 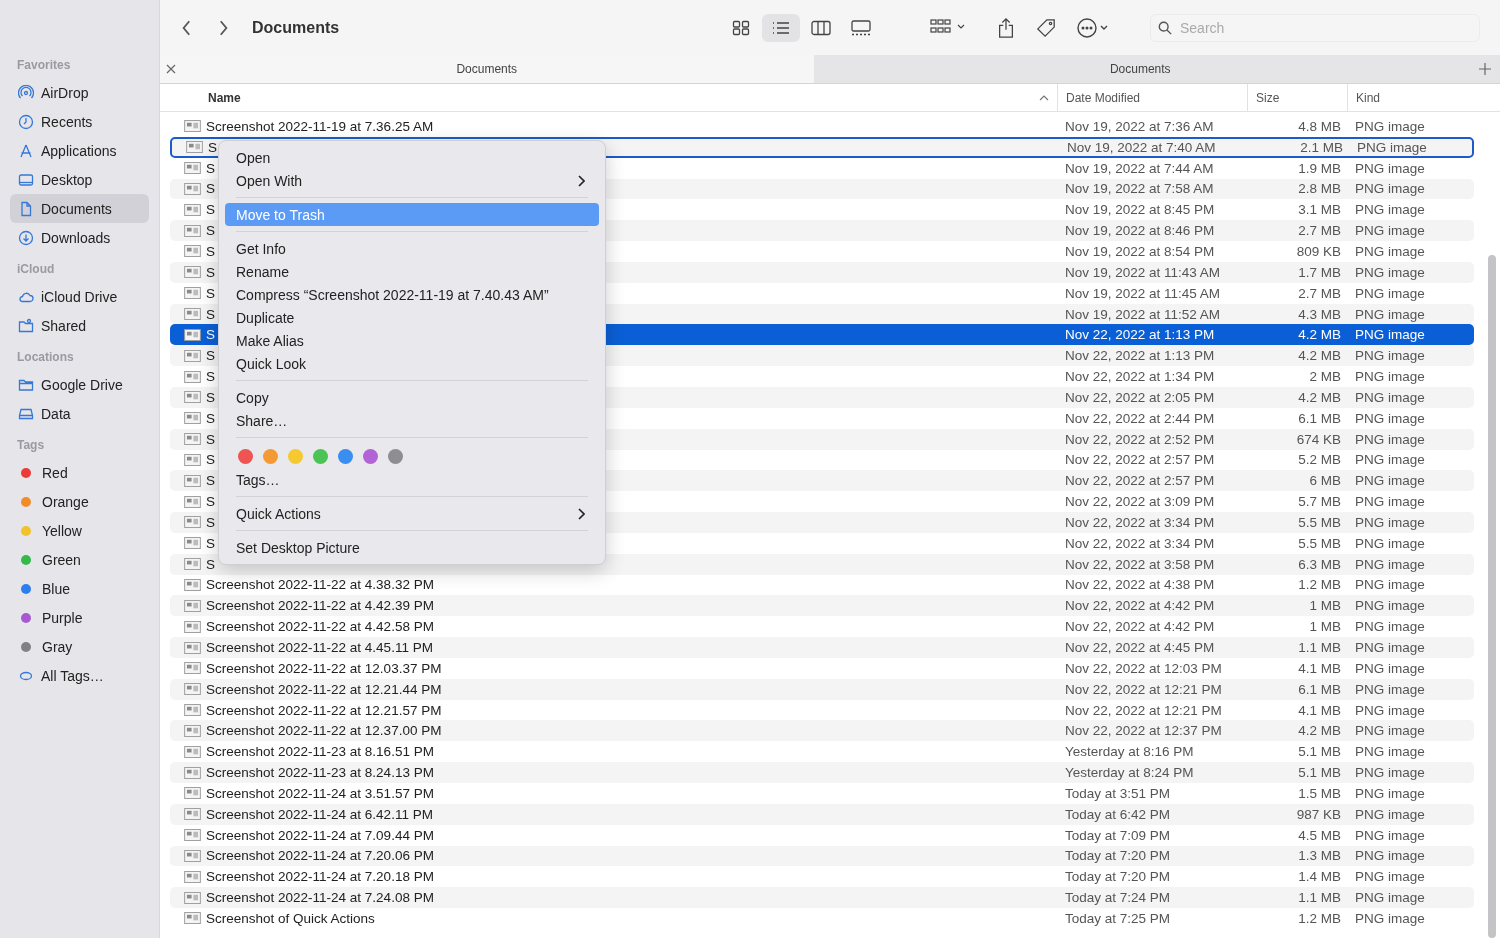 What do you see at coordinates (1319, 835) in the screenshot?
I see `file-size: 4.5 MB` at bounding box center [1319, 835].